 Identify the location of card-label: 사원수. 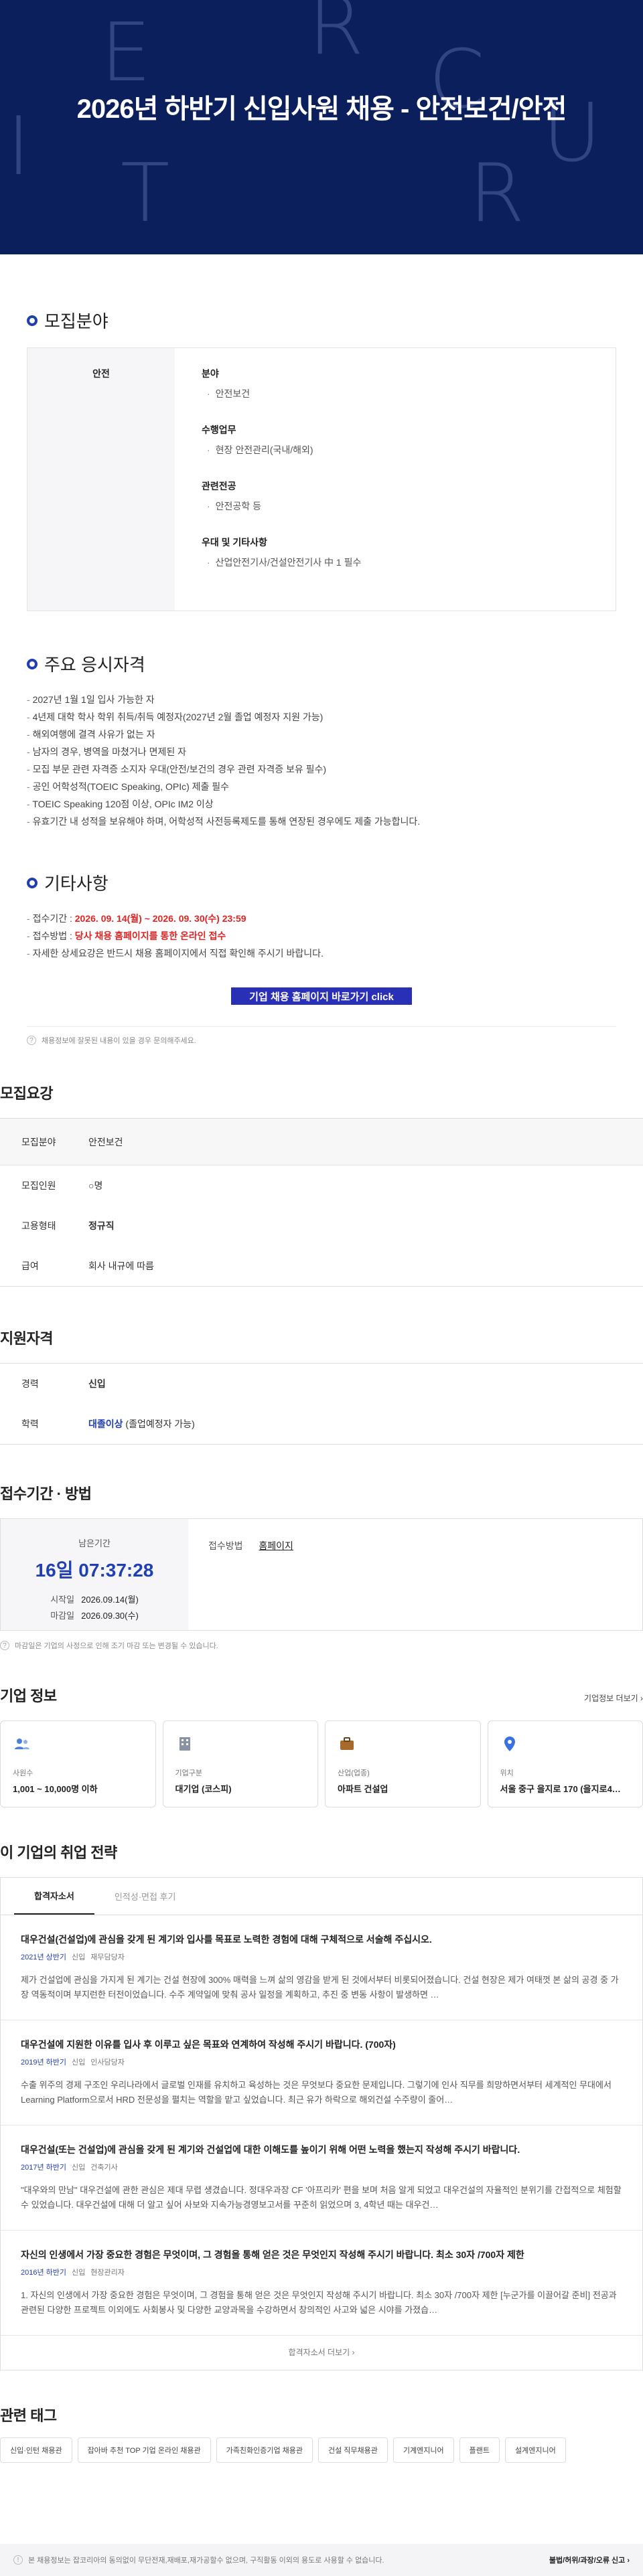
(23, 1773).